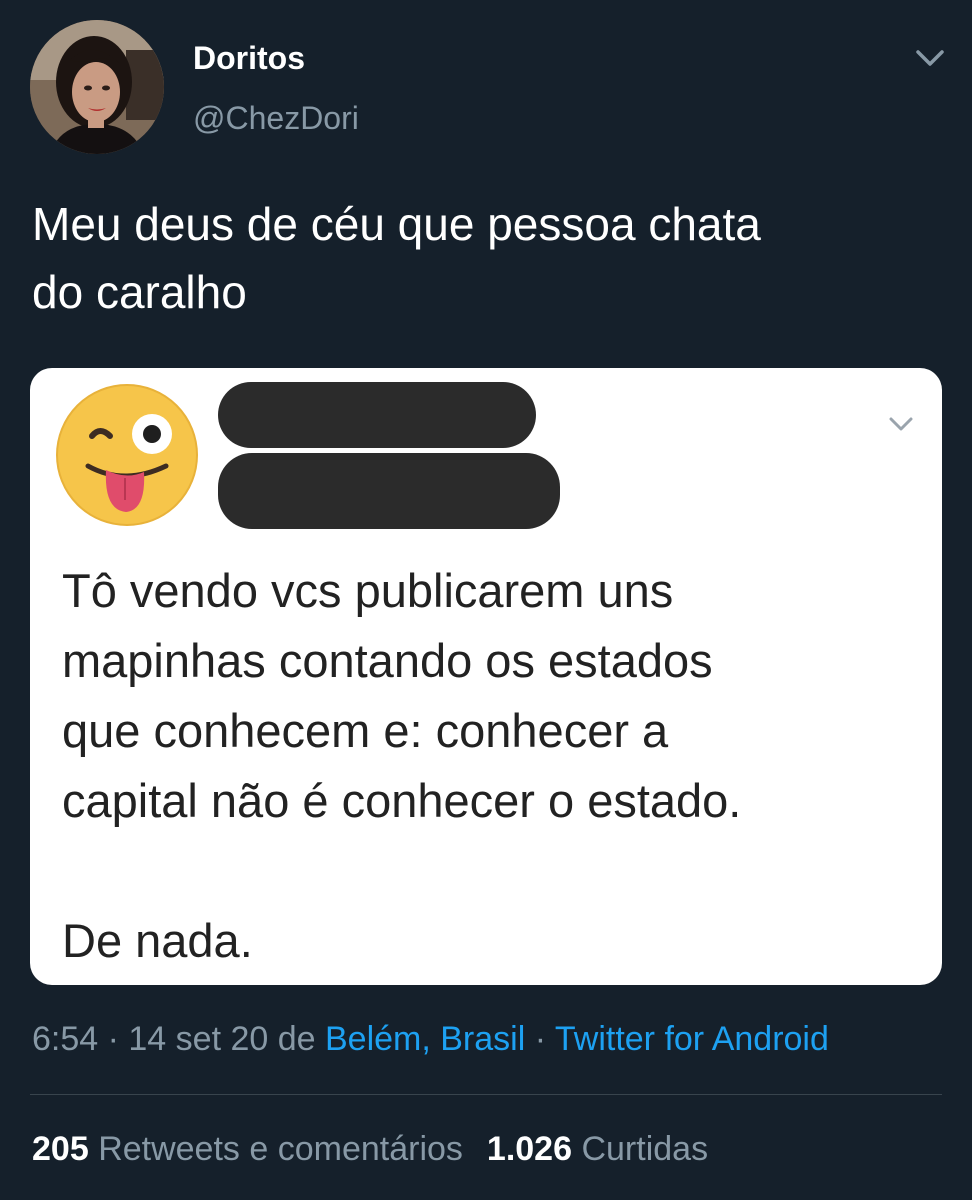 This screenshot has width=972, height=1200. I want to click on retweets-stat: 205 Retweets e comentários, so click(247, 1149).